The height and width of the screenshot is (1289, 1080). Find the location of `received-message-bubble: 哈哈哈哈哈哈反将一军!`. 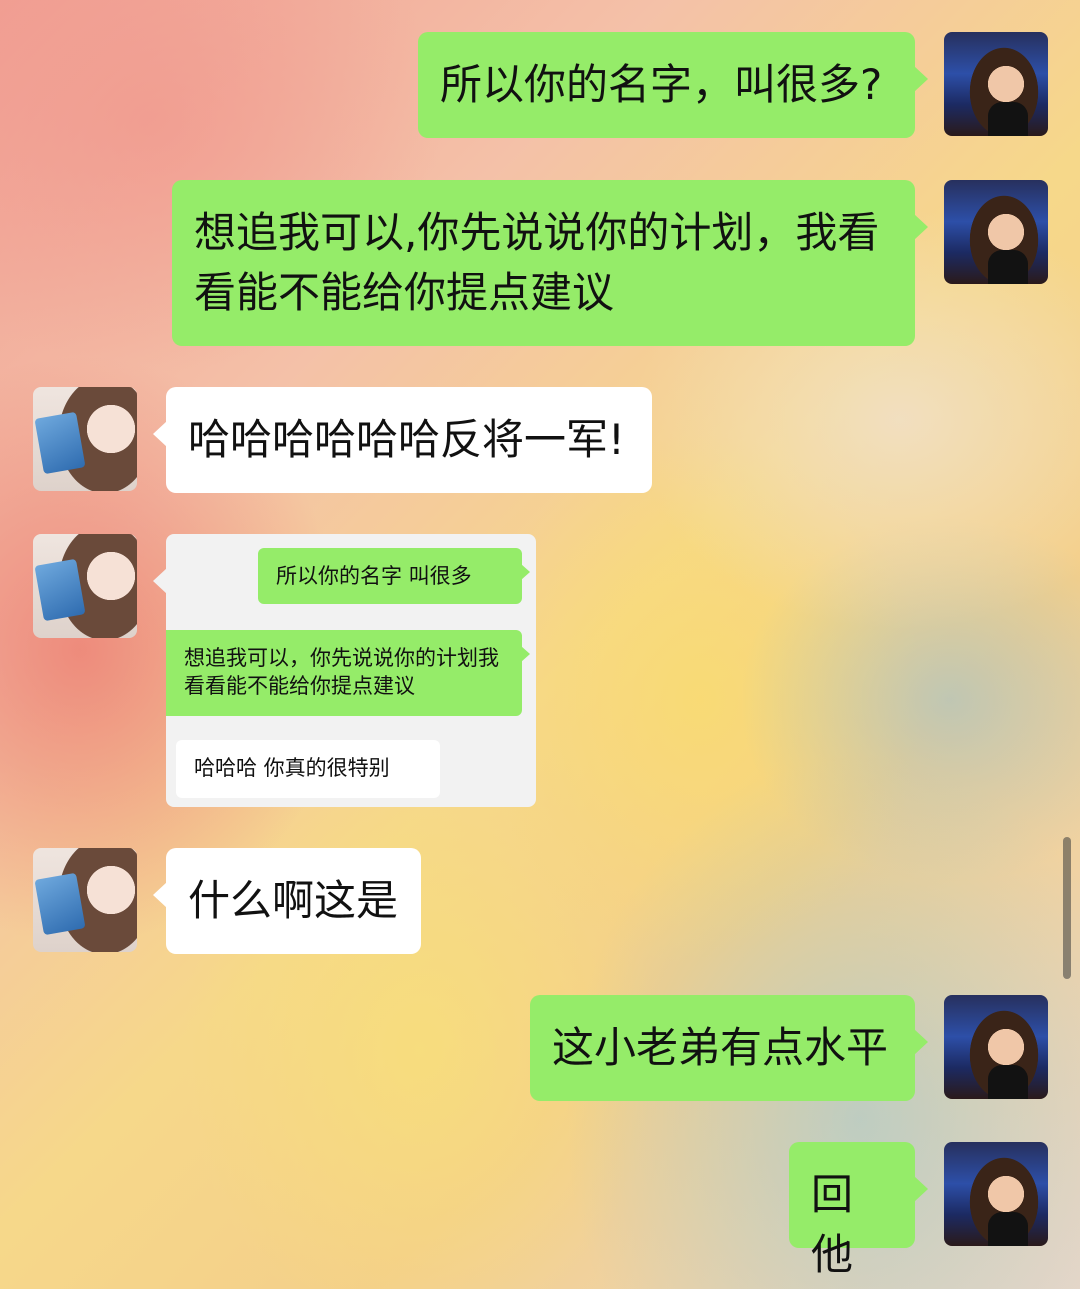

received-message-bubble: 哈哈哈哈哈哈反将一军! is located at coordinates (402, 440).